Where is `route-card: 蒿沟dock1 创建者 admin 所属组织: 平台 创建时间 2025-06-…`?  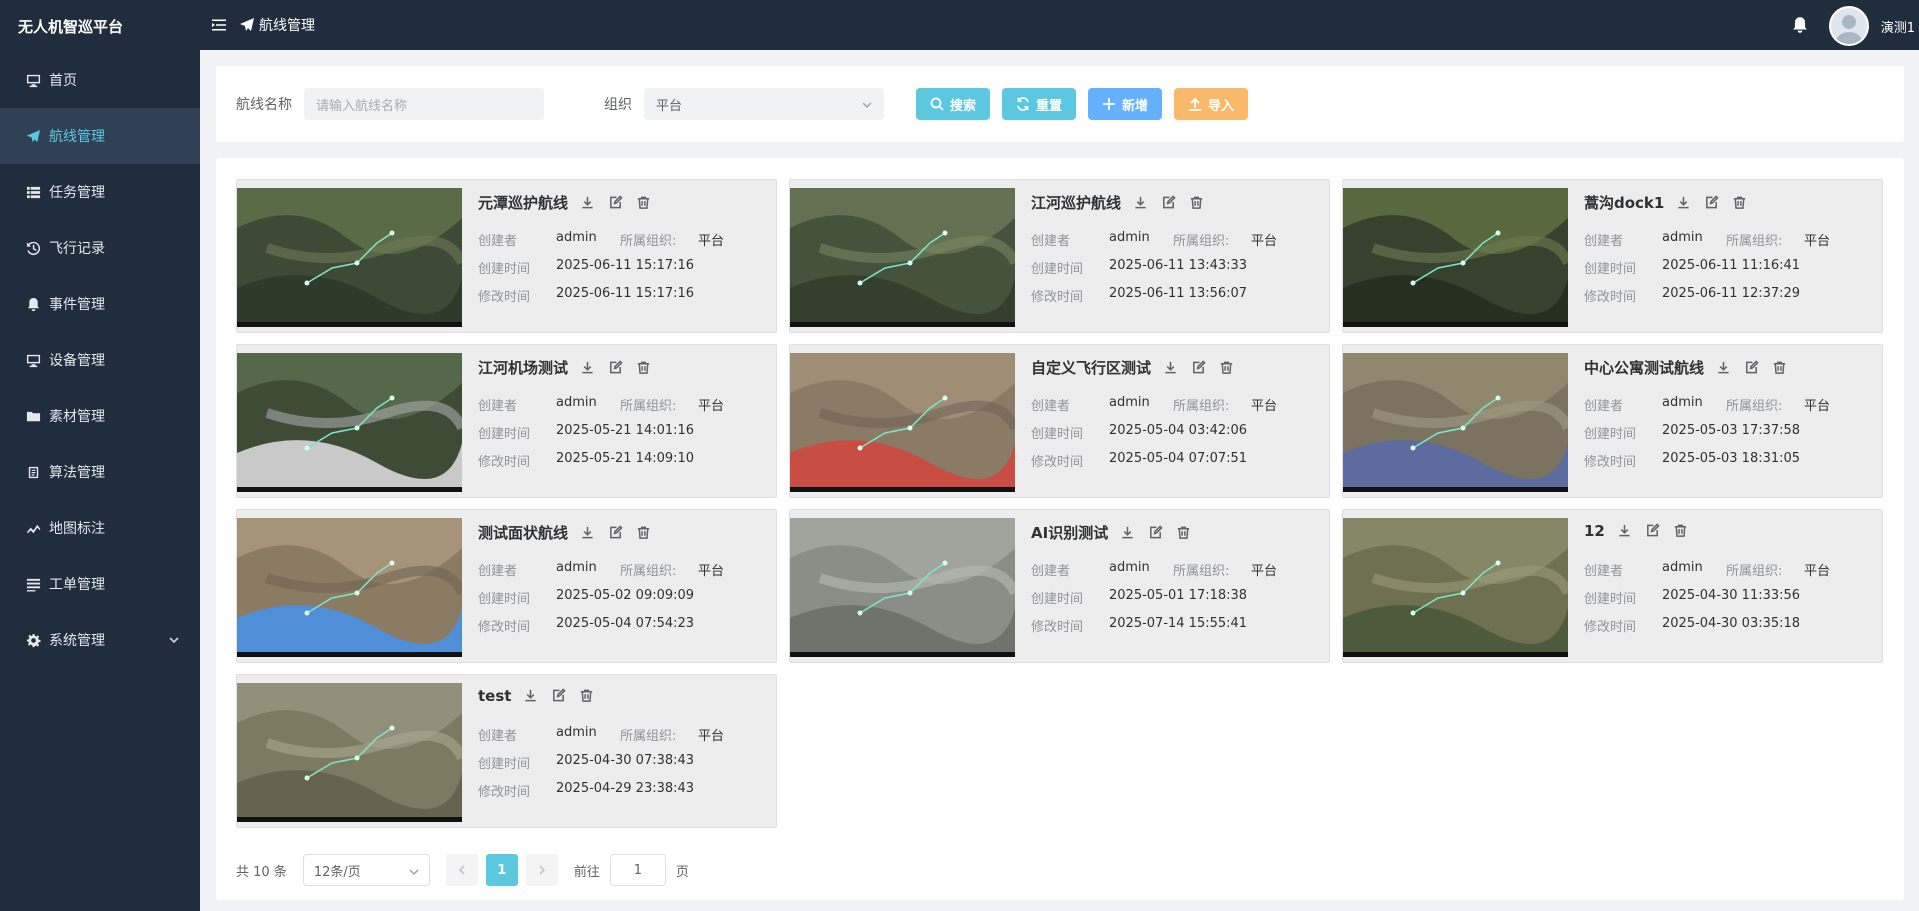
route-card: 蒿沟dock1 创建者 admin 所属组织: 平台 创建时间 2025-06-… is located at coordinates (1612, 256).